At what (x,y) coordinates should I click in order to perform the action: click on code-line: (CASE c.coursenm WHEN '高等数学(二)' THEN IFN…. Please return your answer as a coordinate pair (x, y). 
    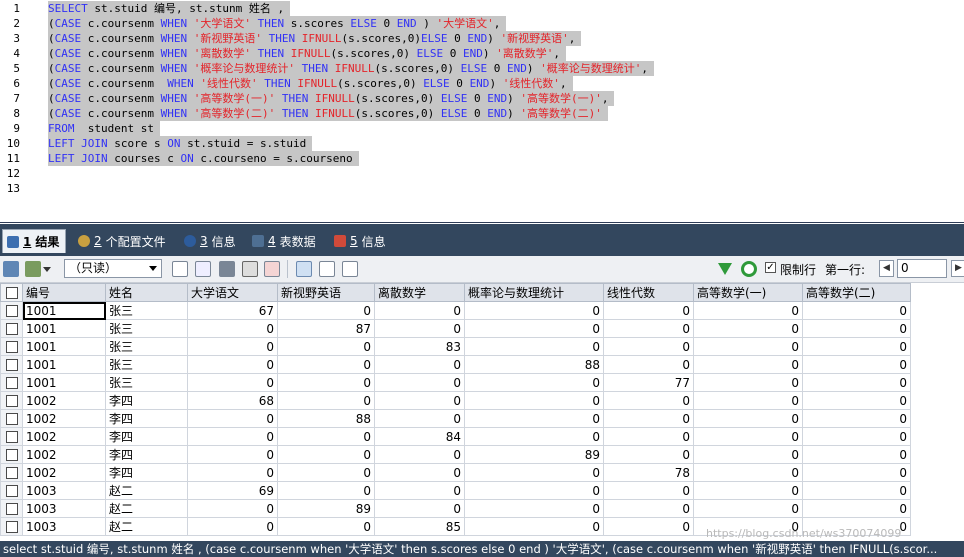
    Looking at the image, I should click on (328, 113).